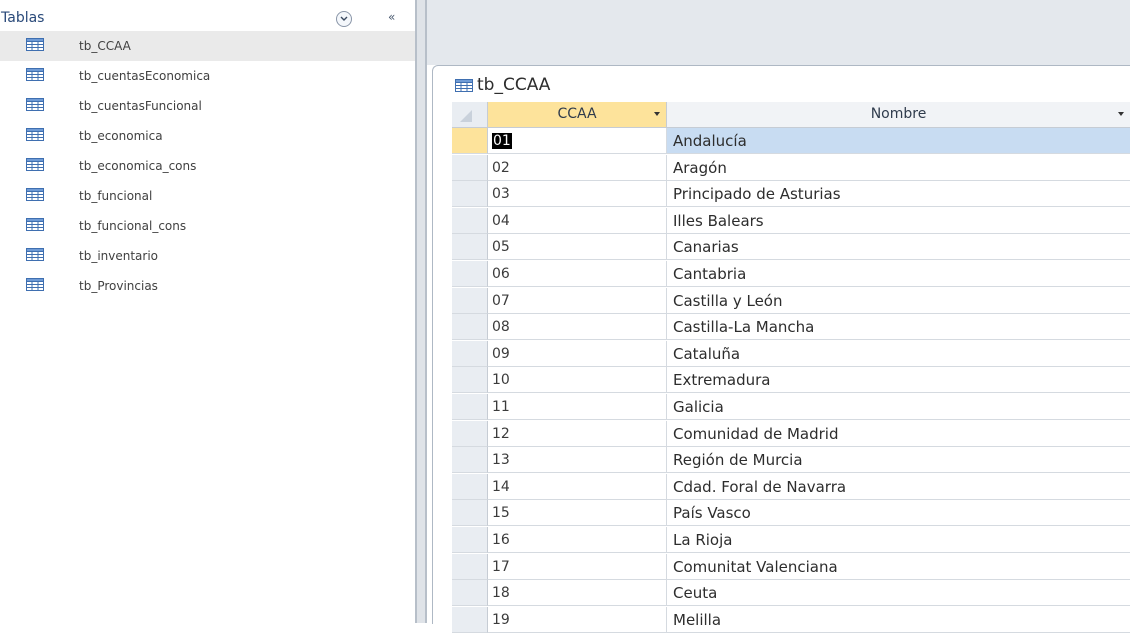 The height and width of the screenshot is (633, 1130). What do you see at coordinates (898, 487) in the screenshot?
I see `cell-nombre: Cdad. Foral de Navarra` at bounding box center [898, 487].